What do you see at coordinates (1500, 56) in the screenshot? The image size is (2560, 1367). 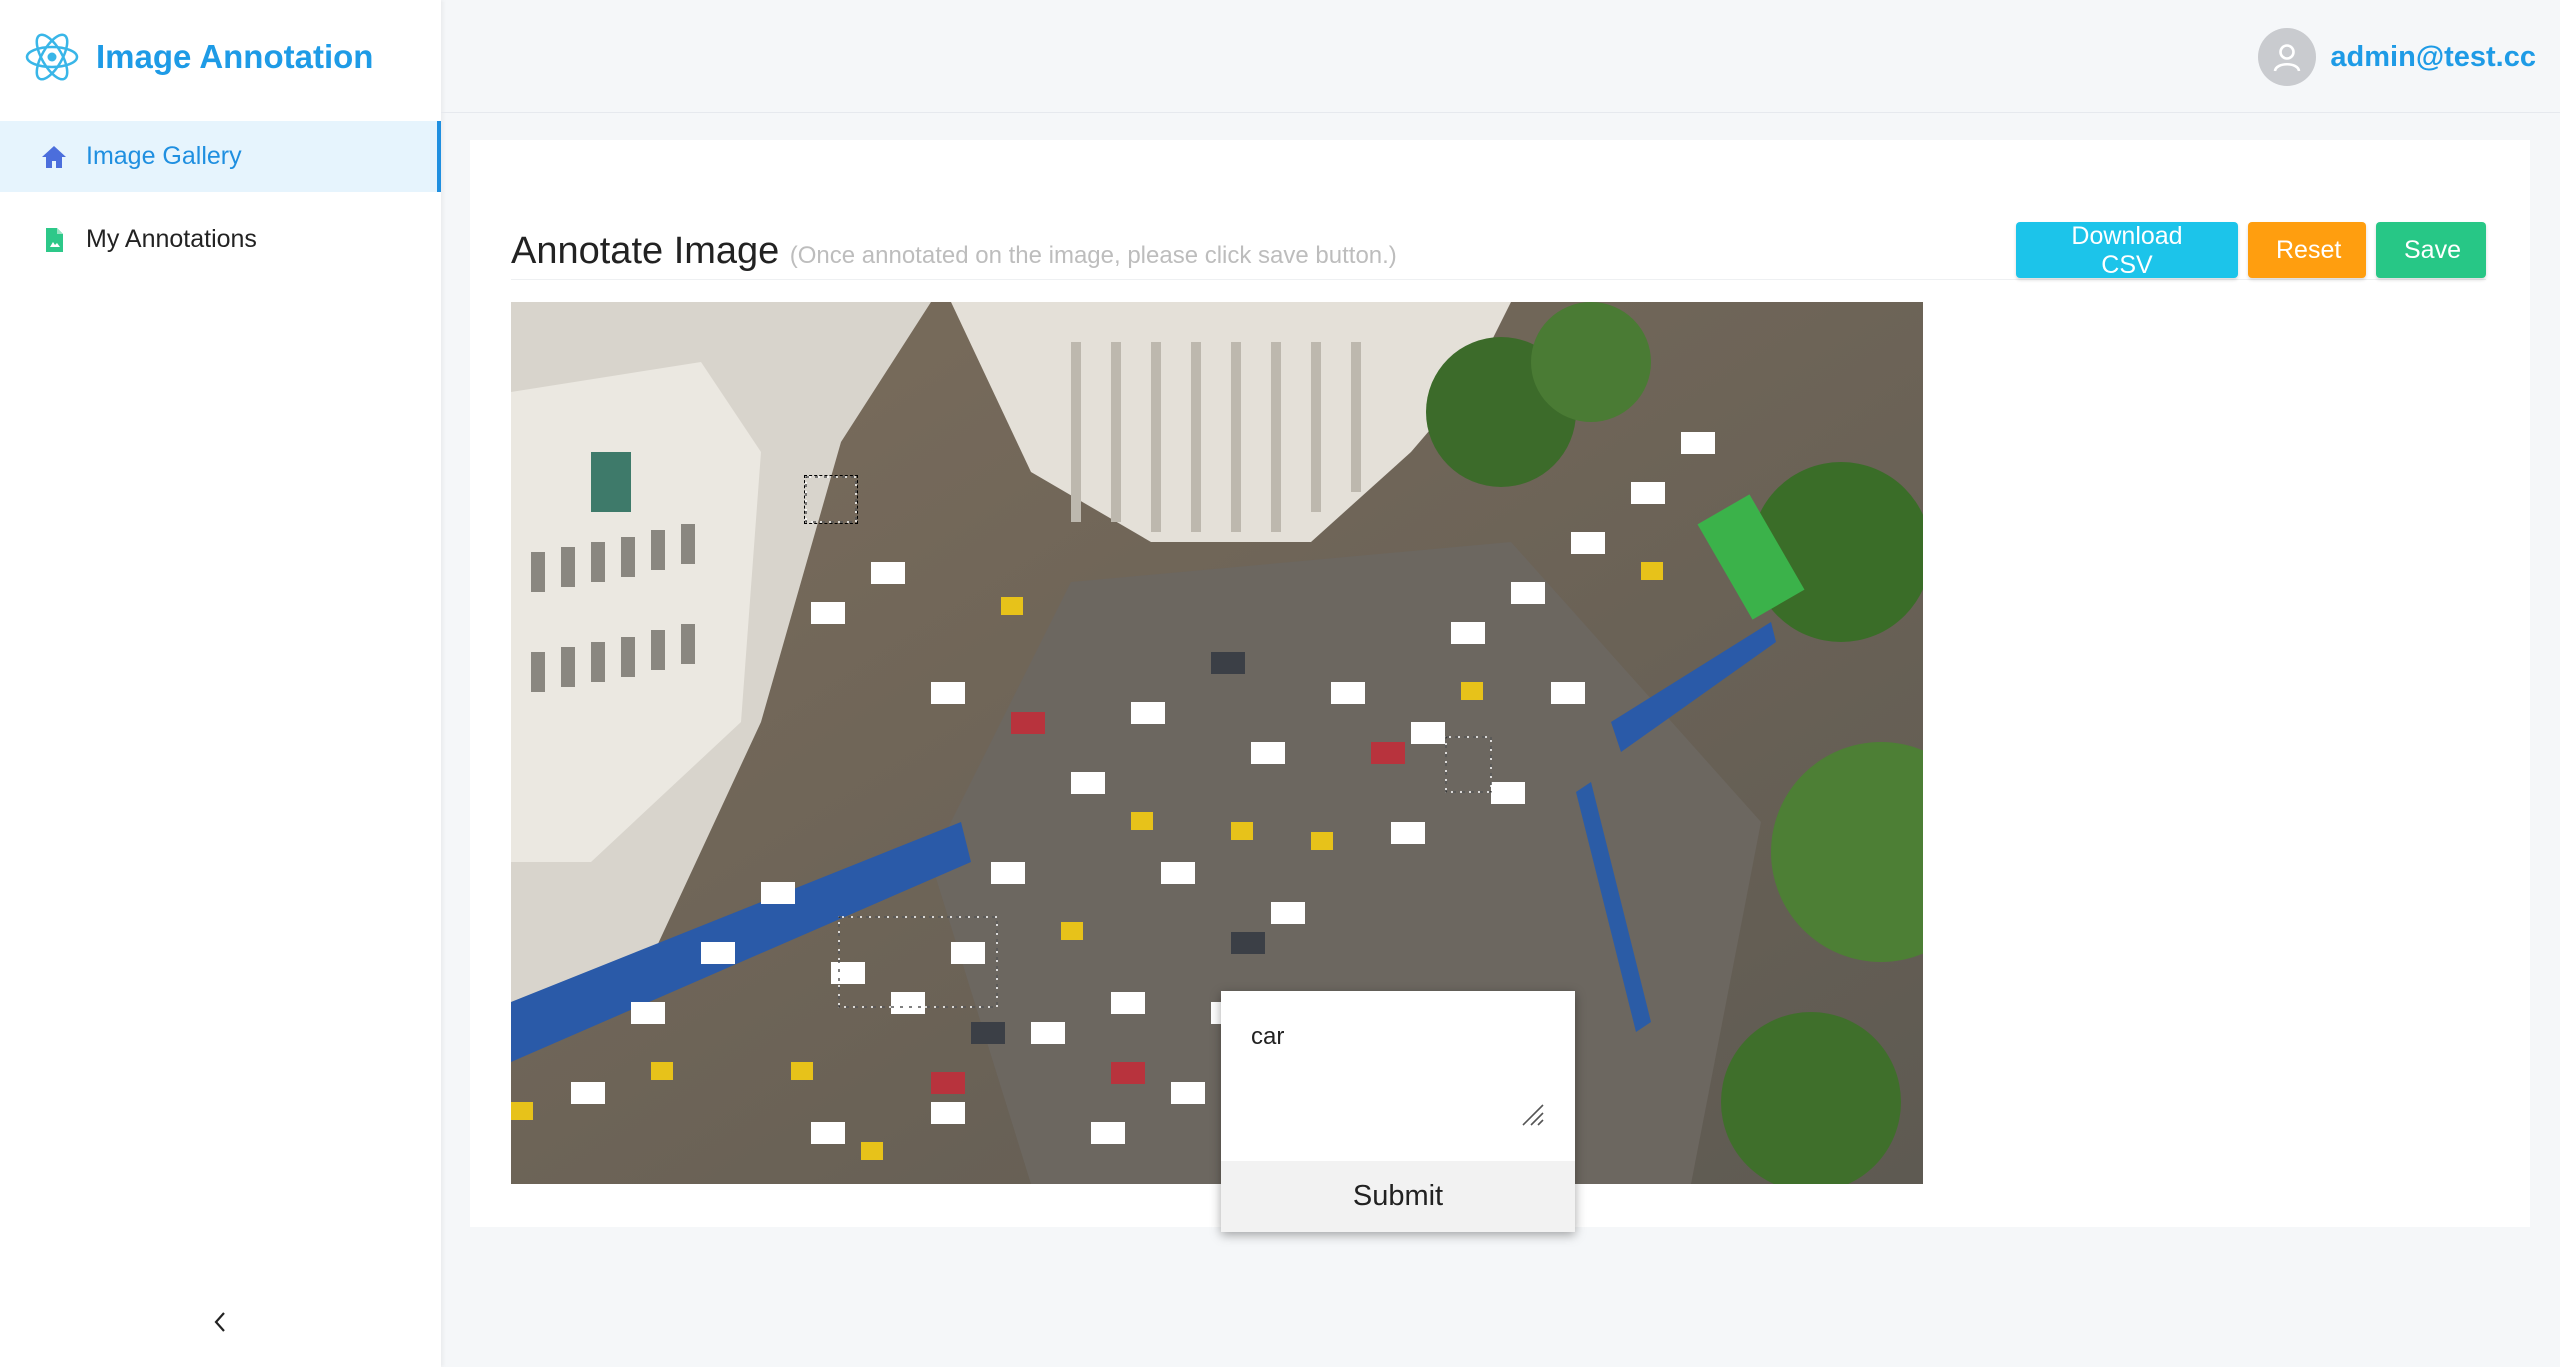 I see `top-header: admin@test.cc` at bounding box center [1500, 56].